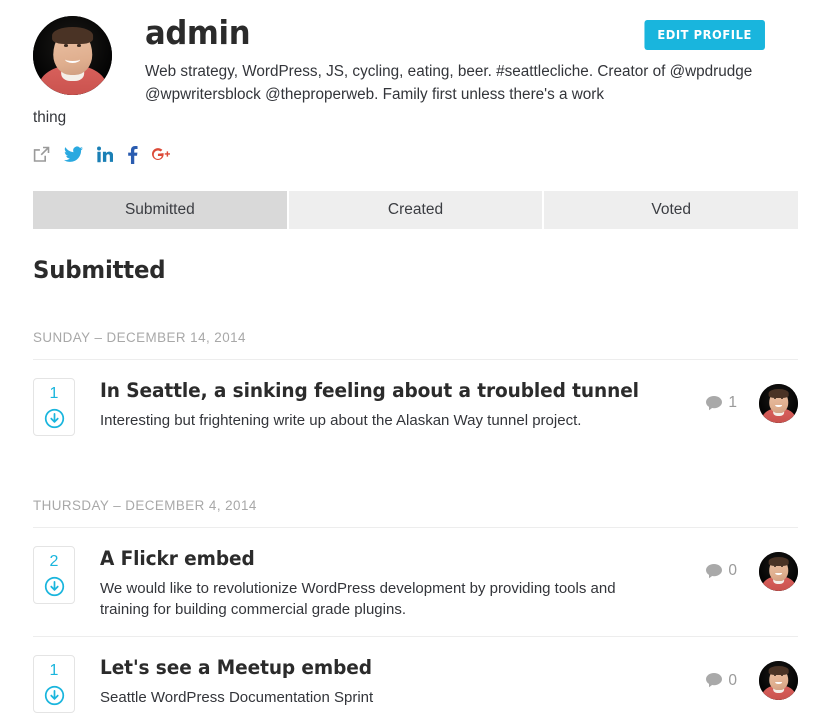 The height and width of the screenshot is (720, 831). Describe the element at coordinates (54, 574) in the screenshot. I see `vote-box: 2` at that location.